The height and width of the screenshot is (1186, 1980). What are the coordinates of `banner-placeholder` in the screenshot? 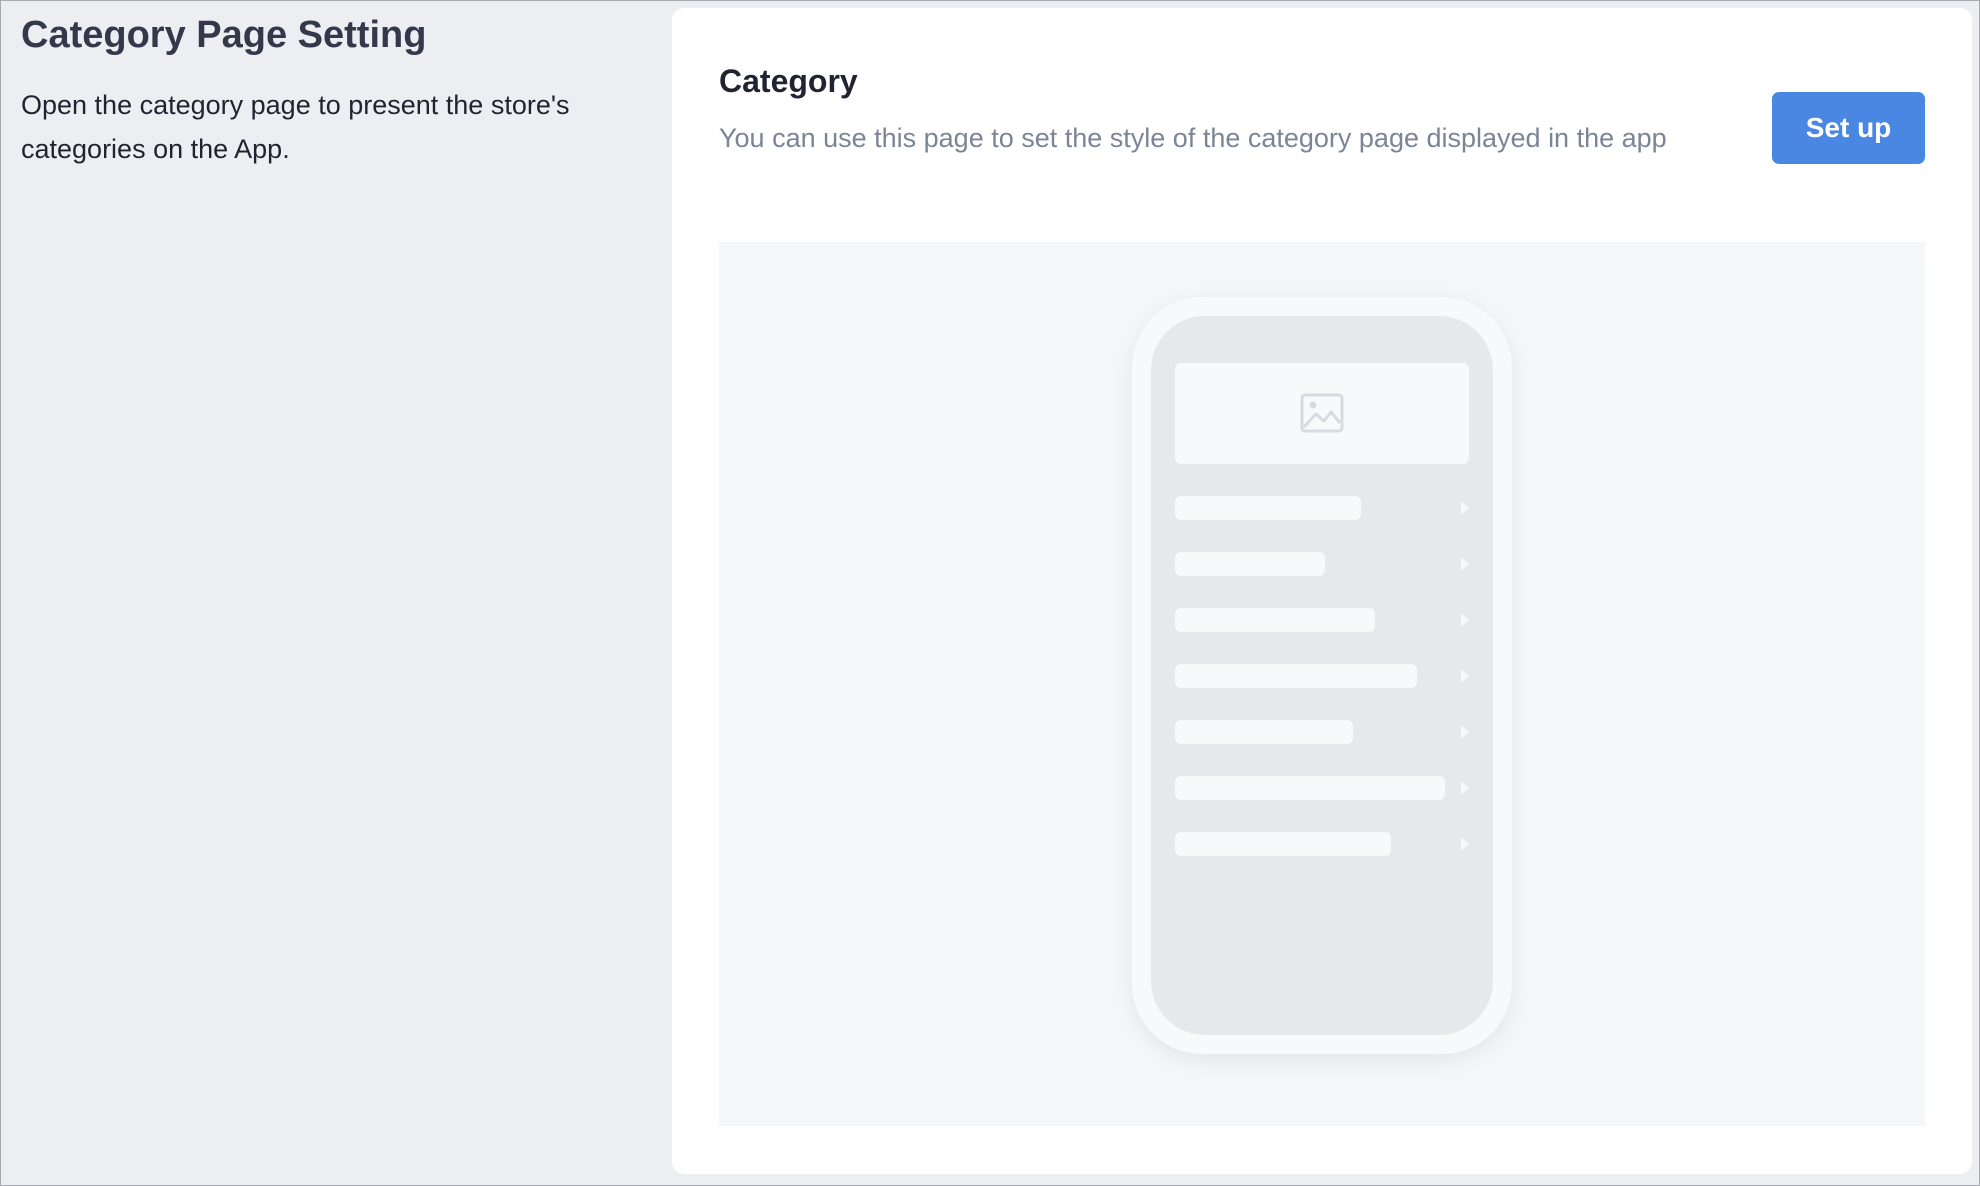 It's located at (1322, 413).